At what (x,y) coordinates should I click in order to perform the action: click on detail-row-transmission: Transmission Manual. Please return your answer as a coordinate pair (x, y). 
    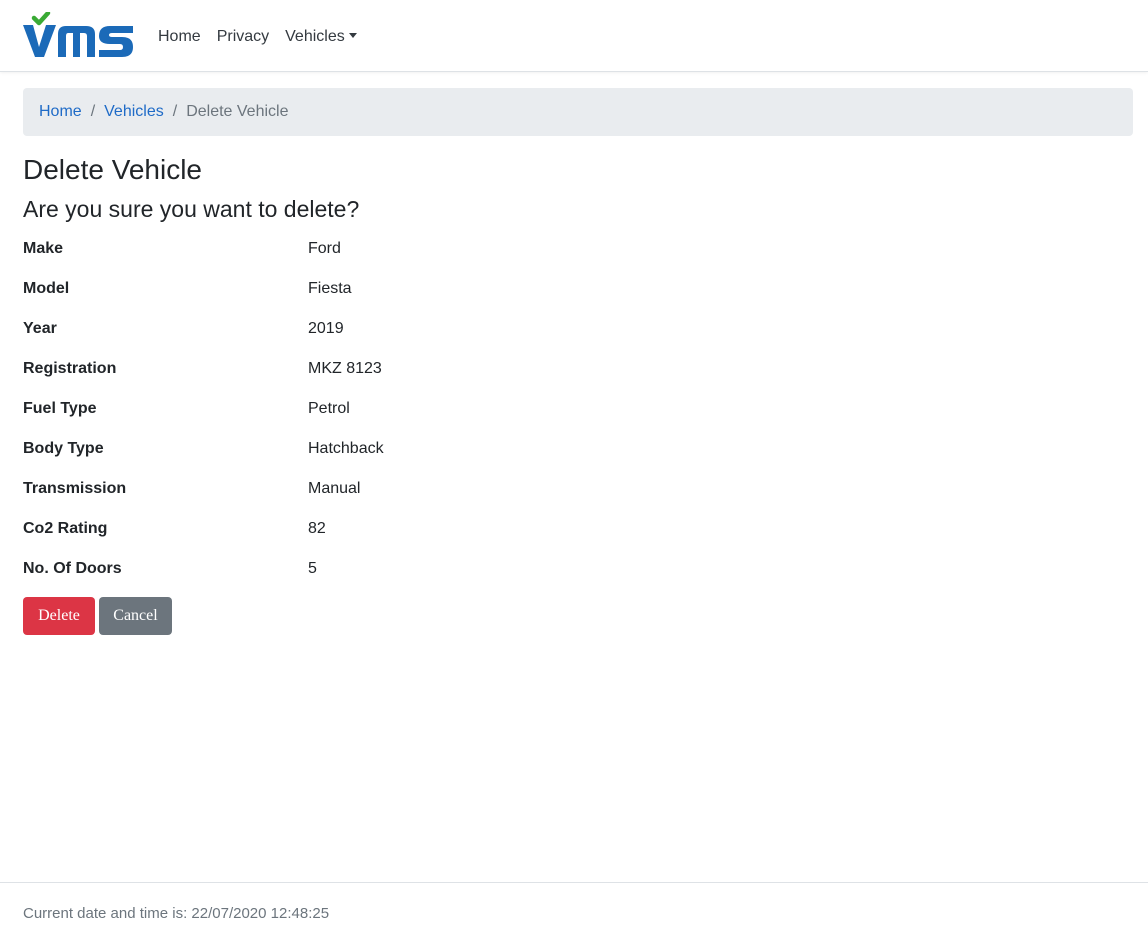
    Looking at the image, I should click on (373, 496).